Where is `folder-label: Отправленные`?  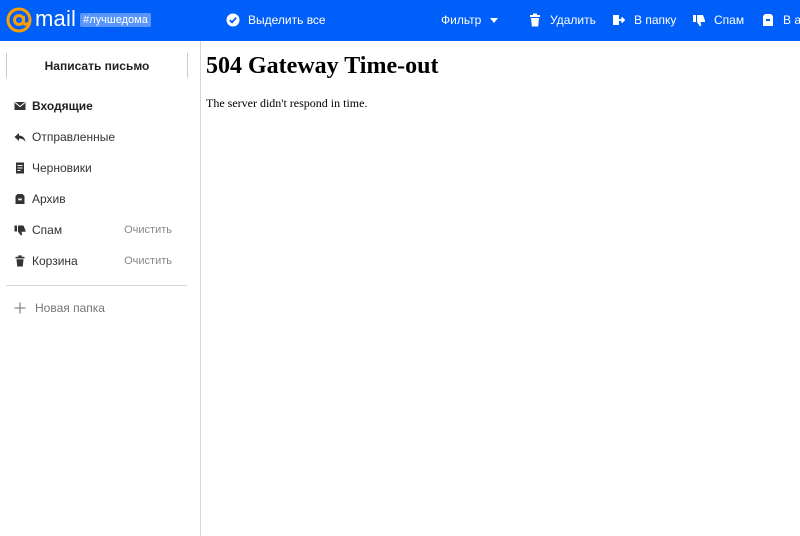 folder-label: Отправленные is located at coordinates (74, 137).